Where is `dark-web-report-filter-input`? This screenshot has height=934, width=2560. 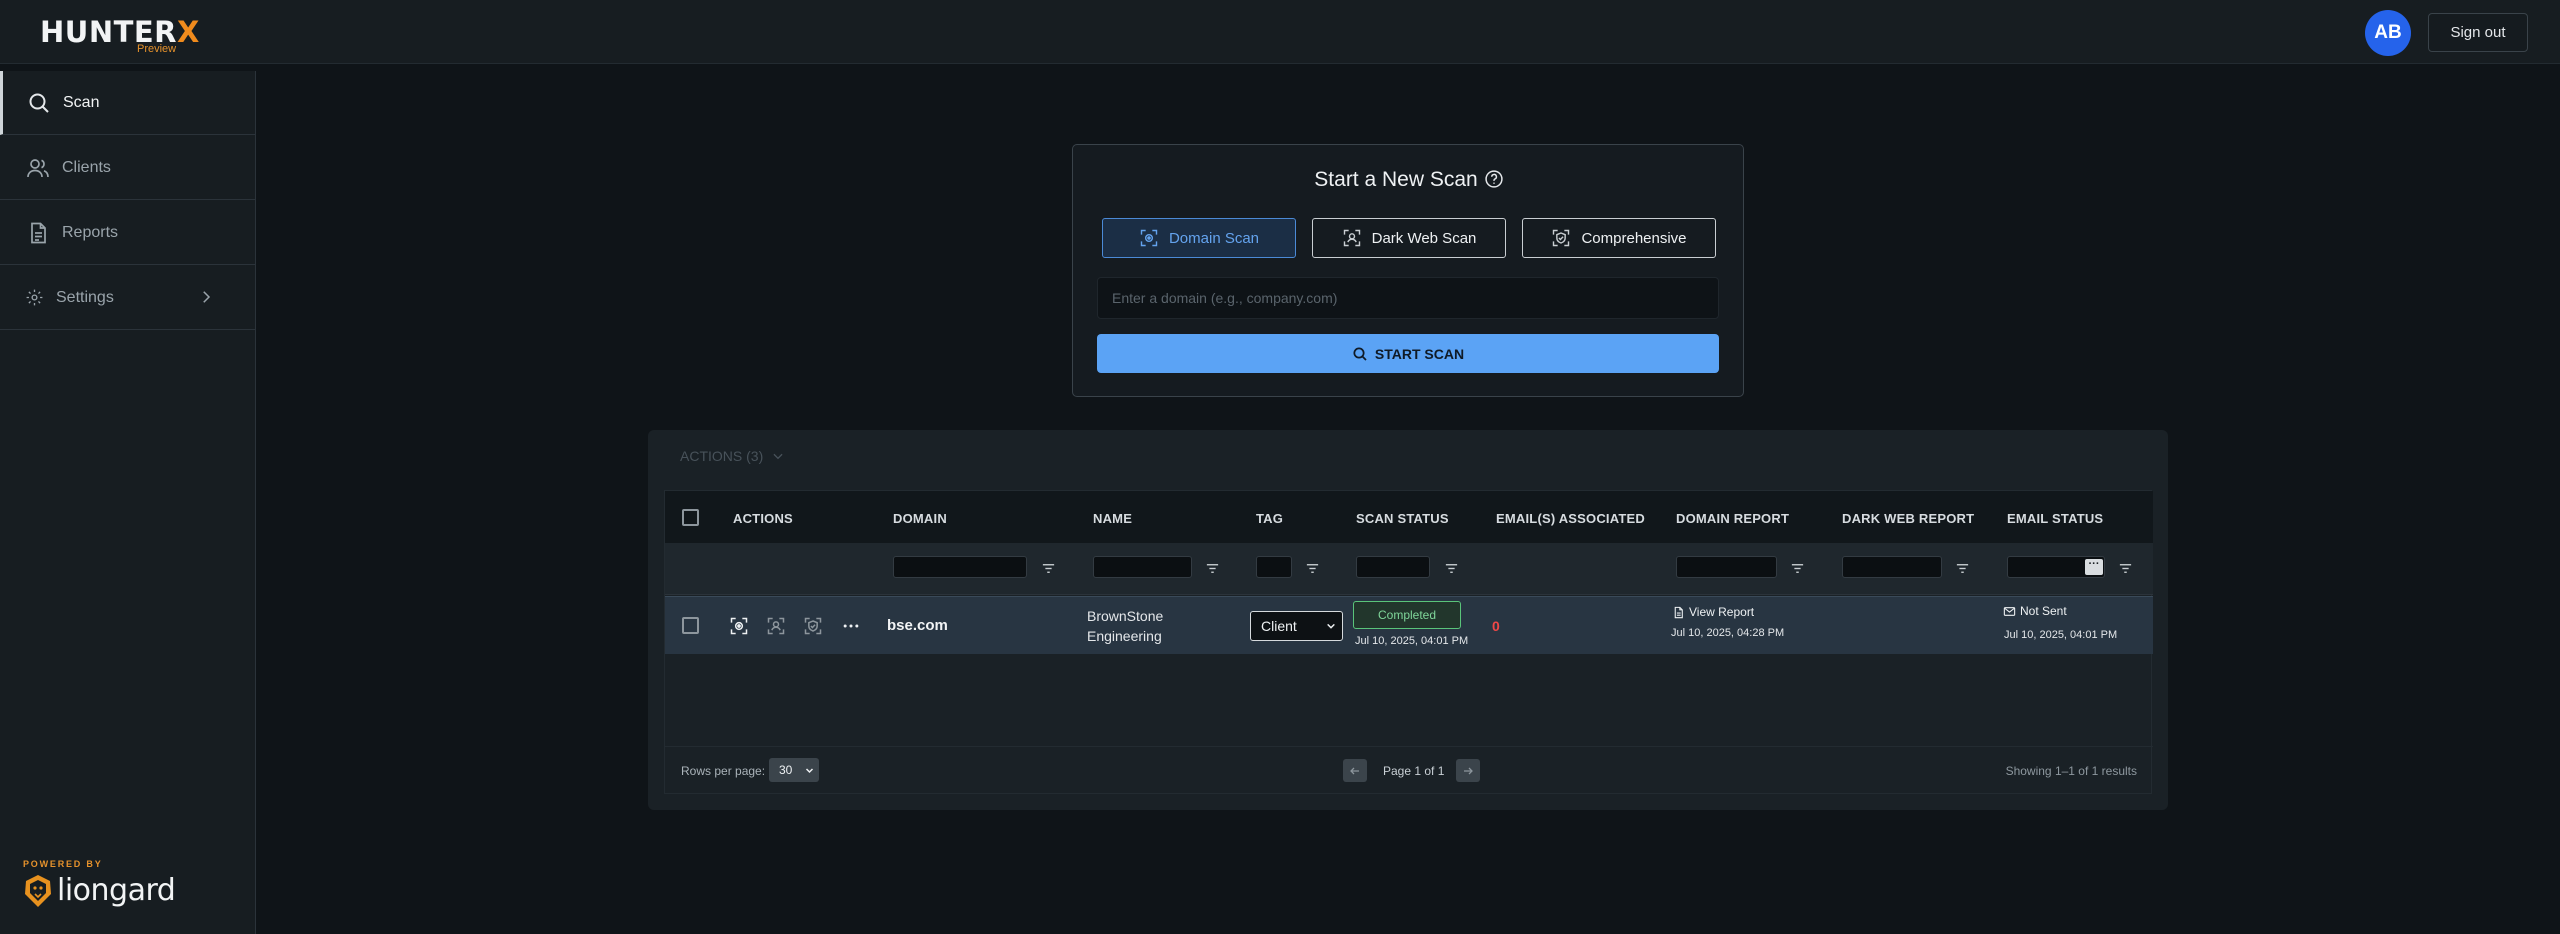
dark-web-report-filter-input is located at coordinates (1892, 567).